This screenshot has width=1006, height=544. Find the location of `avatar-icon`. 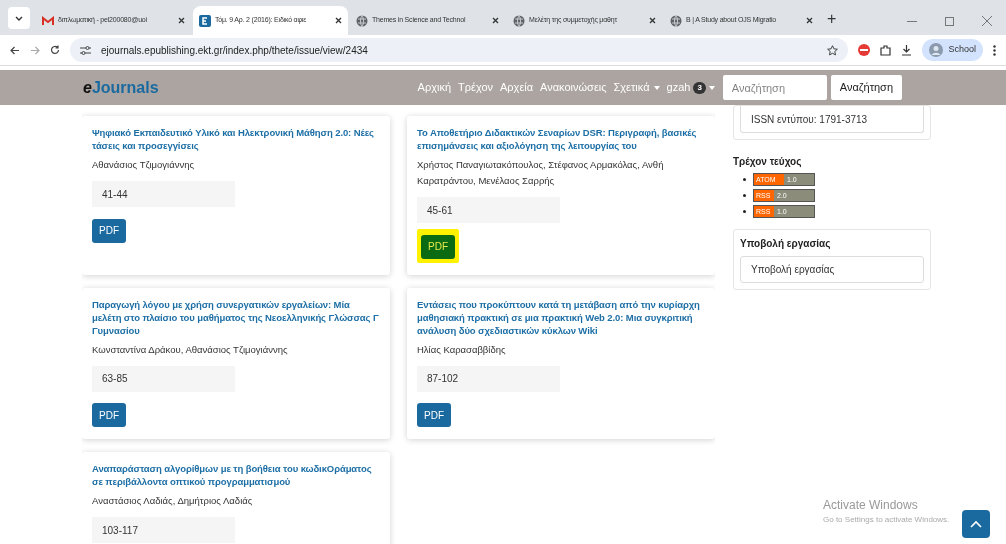

avatar-icon is located at coordinates (936, 50).